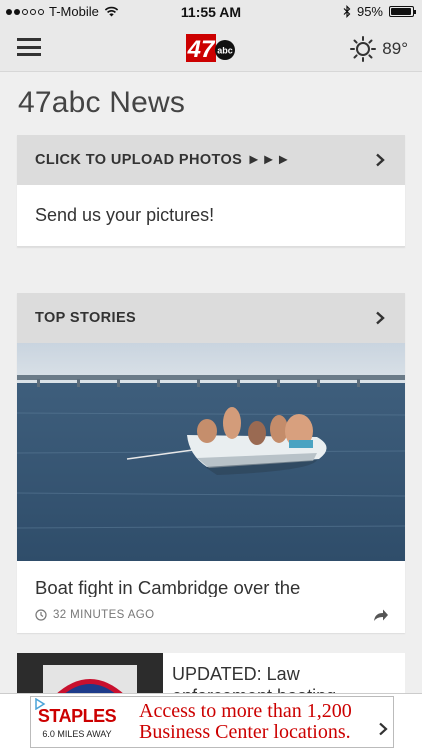  What do you see at coordinates (211, 318) in the screenshot?
I see `top-stories-header: TOP STORIES` at bounding box center [211, 318].